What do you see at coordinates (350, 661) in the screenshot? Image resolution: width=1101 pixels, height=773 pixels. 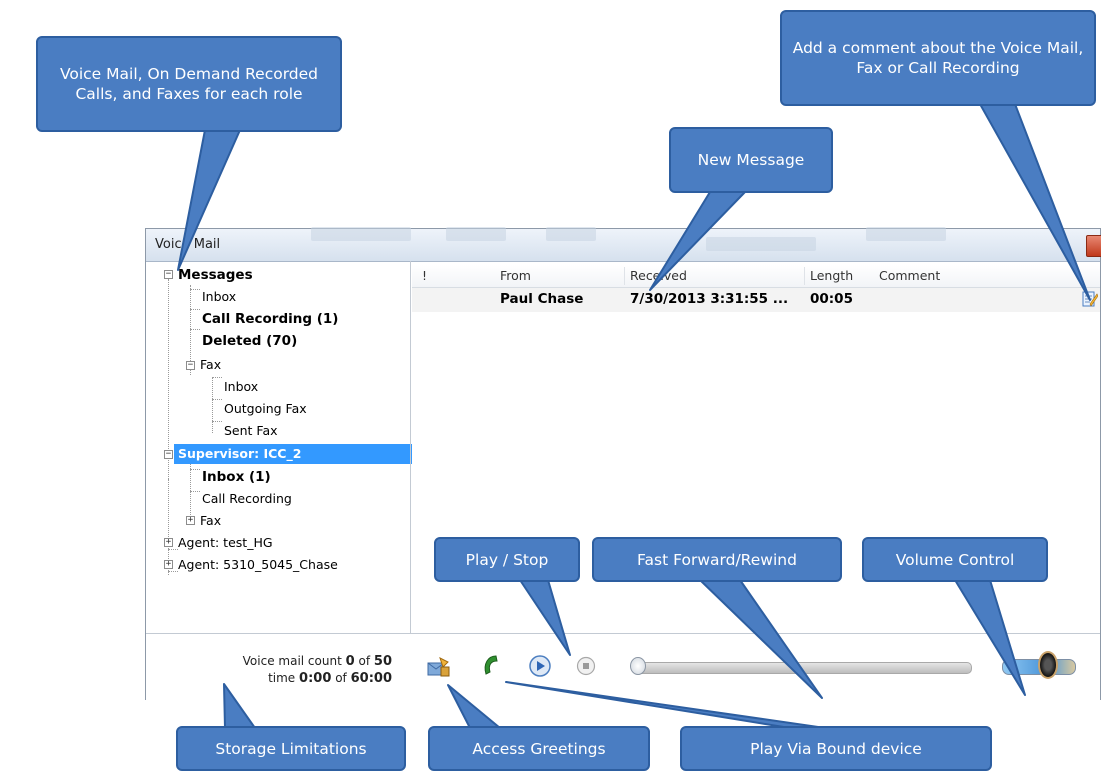 I see `count-value: 0` at bounding box center [350, 661].